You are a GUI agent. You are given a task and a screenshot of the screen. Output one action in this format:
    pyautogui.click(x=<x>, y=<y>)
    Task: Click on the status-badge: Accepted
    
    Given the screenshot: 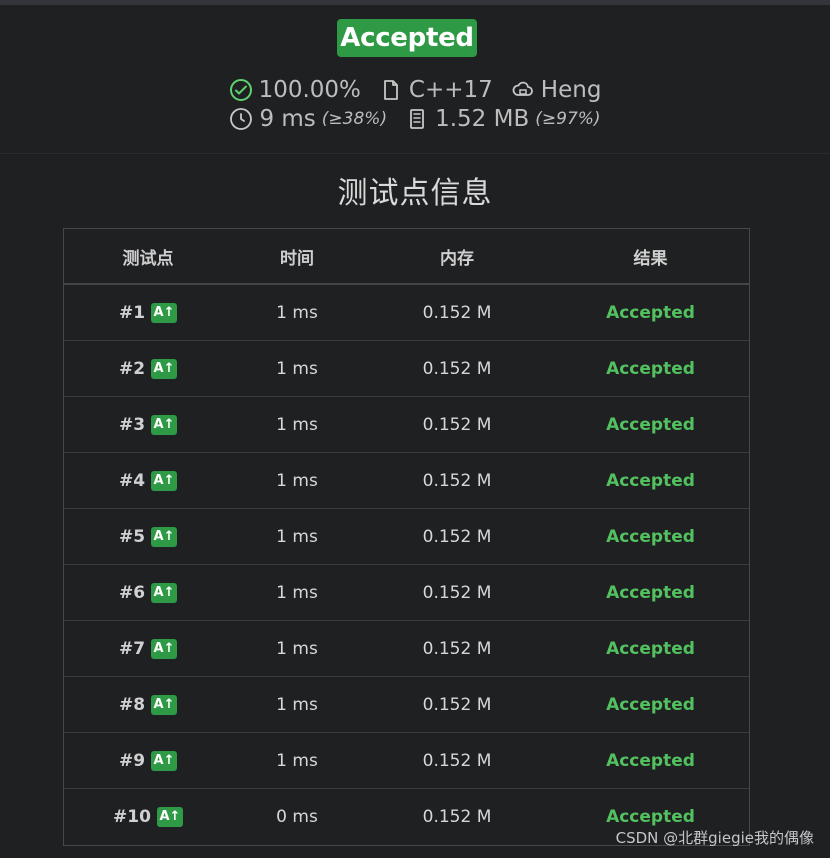 What is the action you would take?
    pyautogui.click(x=407, y=38)
    